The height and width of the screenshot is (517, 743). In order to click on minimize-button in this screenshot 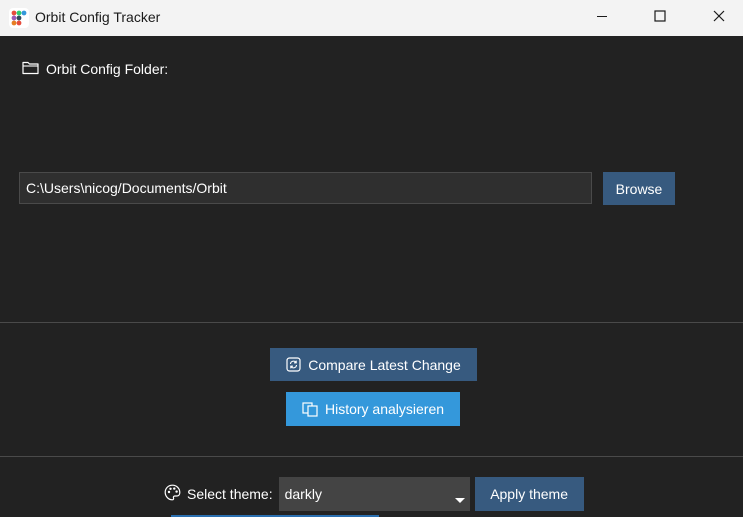, I will do `click(602, 18)`.